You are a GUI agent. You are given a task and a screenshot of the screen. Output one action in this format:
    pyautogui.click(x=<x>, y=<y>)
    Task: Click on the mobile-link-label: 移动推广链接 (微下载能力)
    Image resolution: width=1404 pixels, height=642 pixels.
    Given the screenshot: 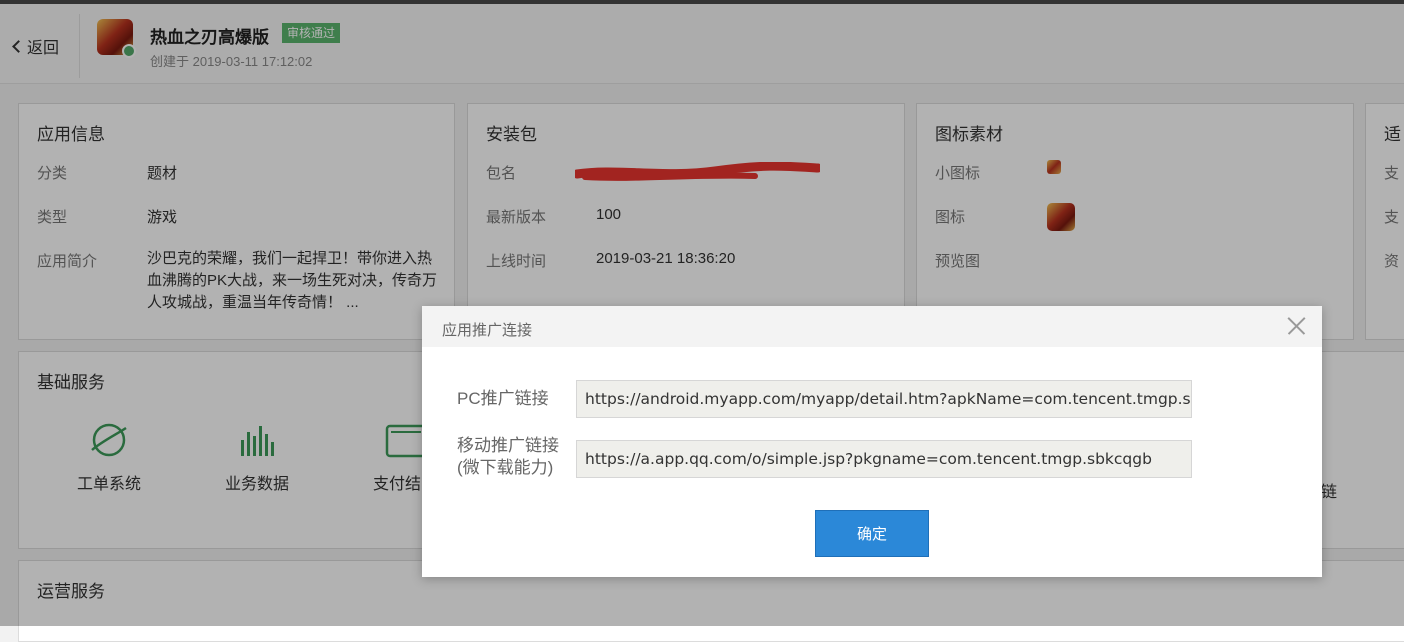 What is the action you would take?
    pyautogui.click(x=508, y=457)
    